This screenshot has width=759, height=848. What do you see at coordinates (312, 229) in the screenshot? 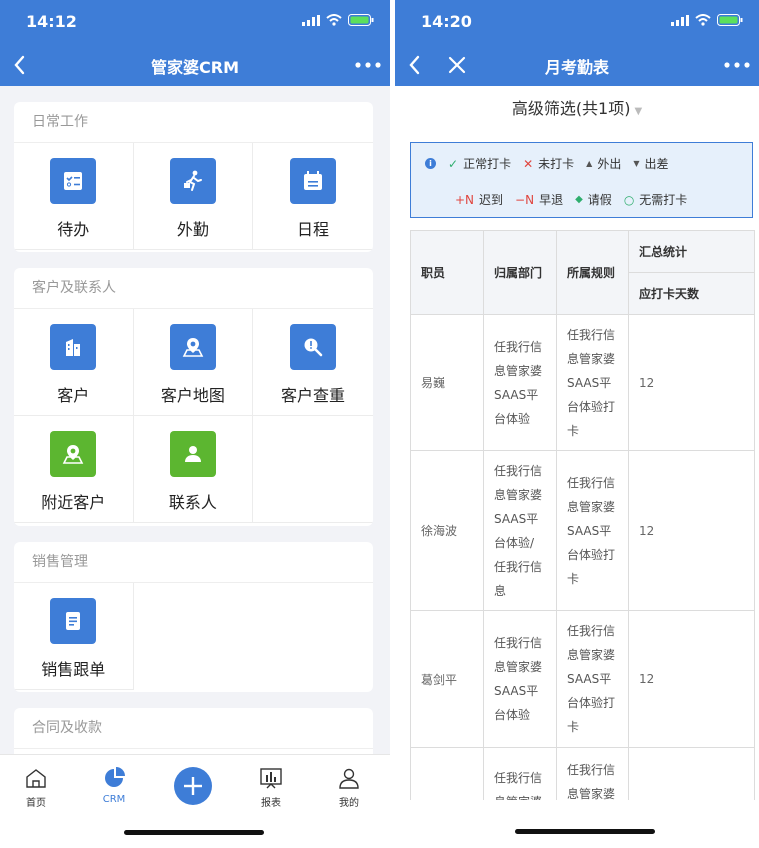
I see `module-label: 日程` at bounding box center [312, 229].